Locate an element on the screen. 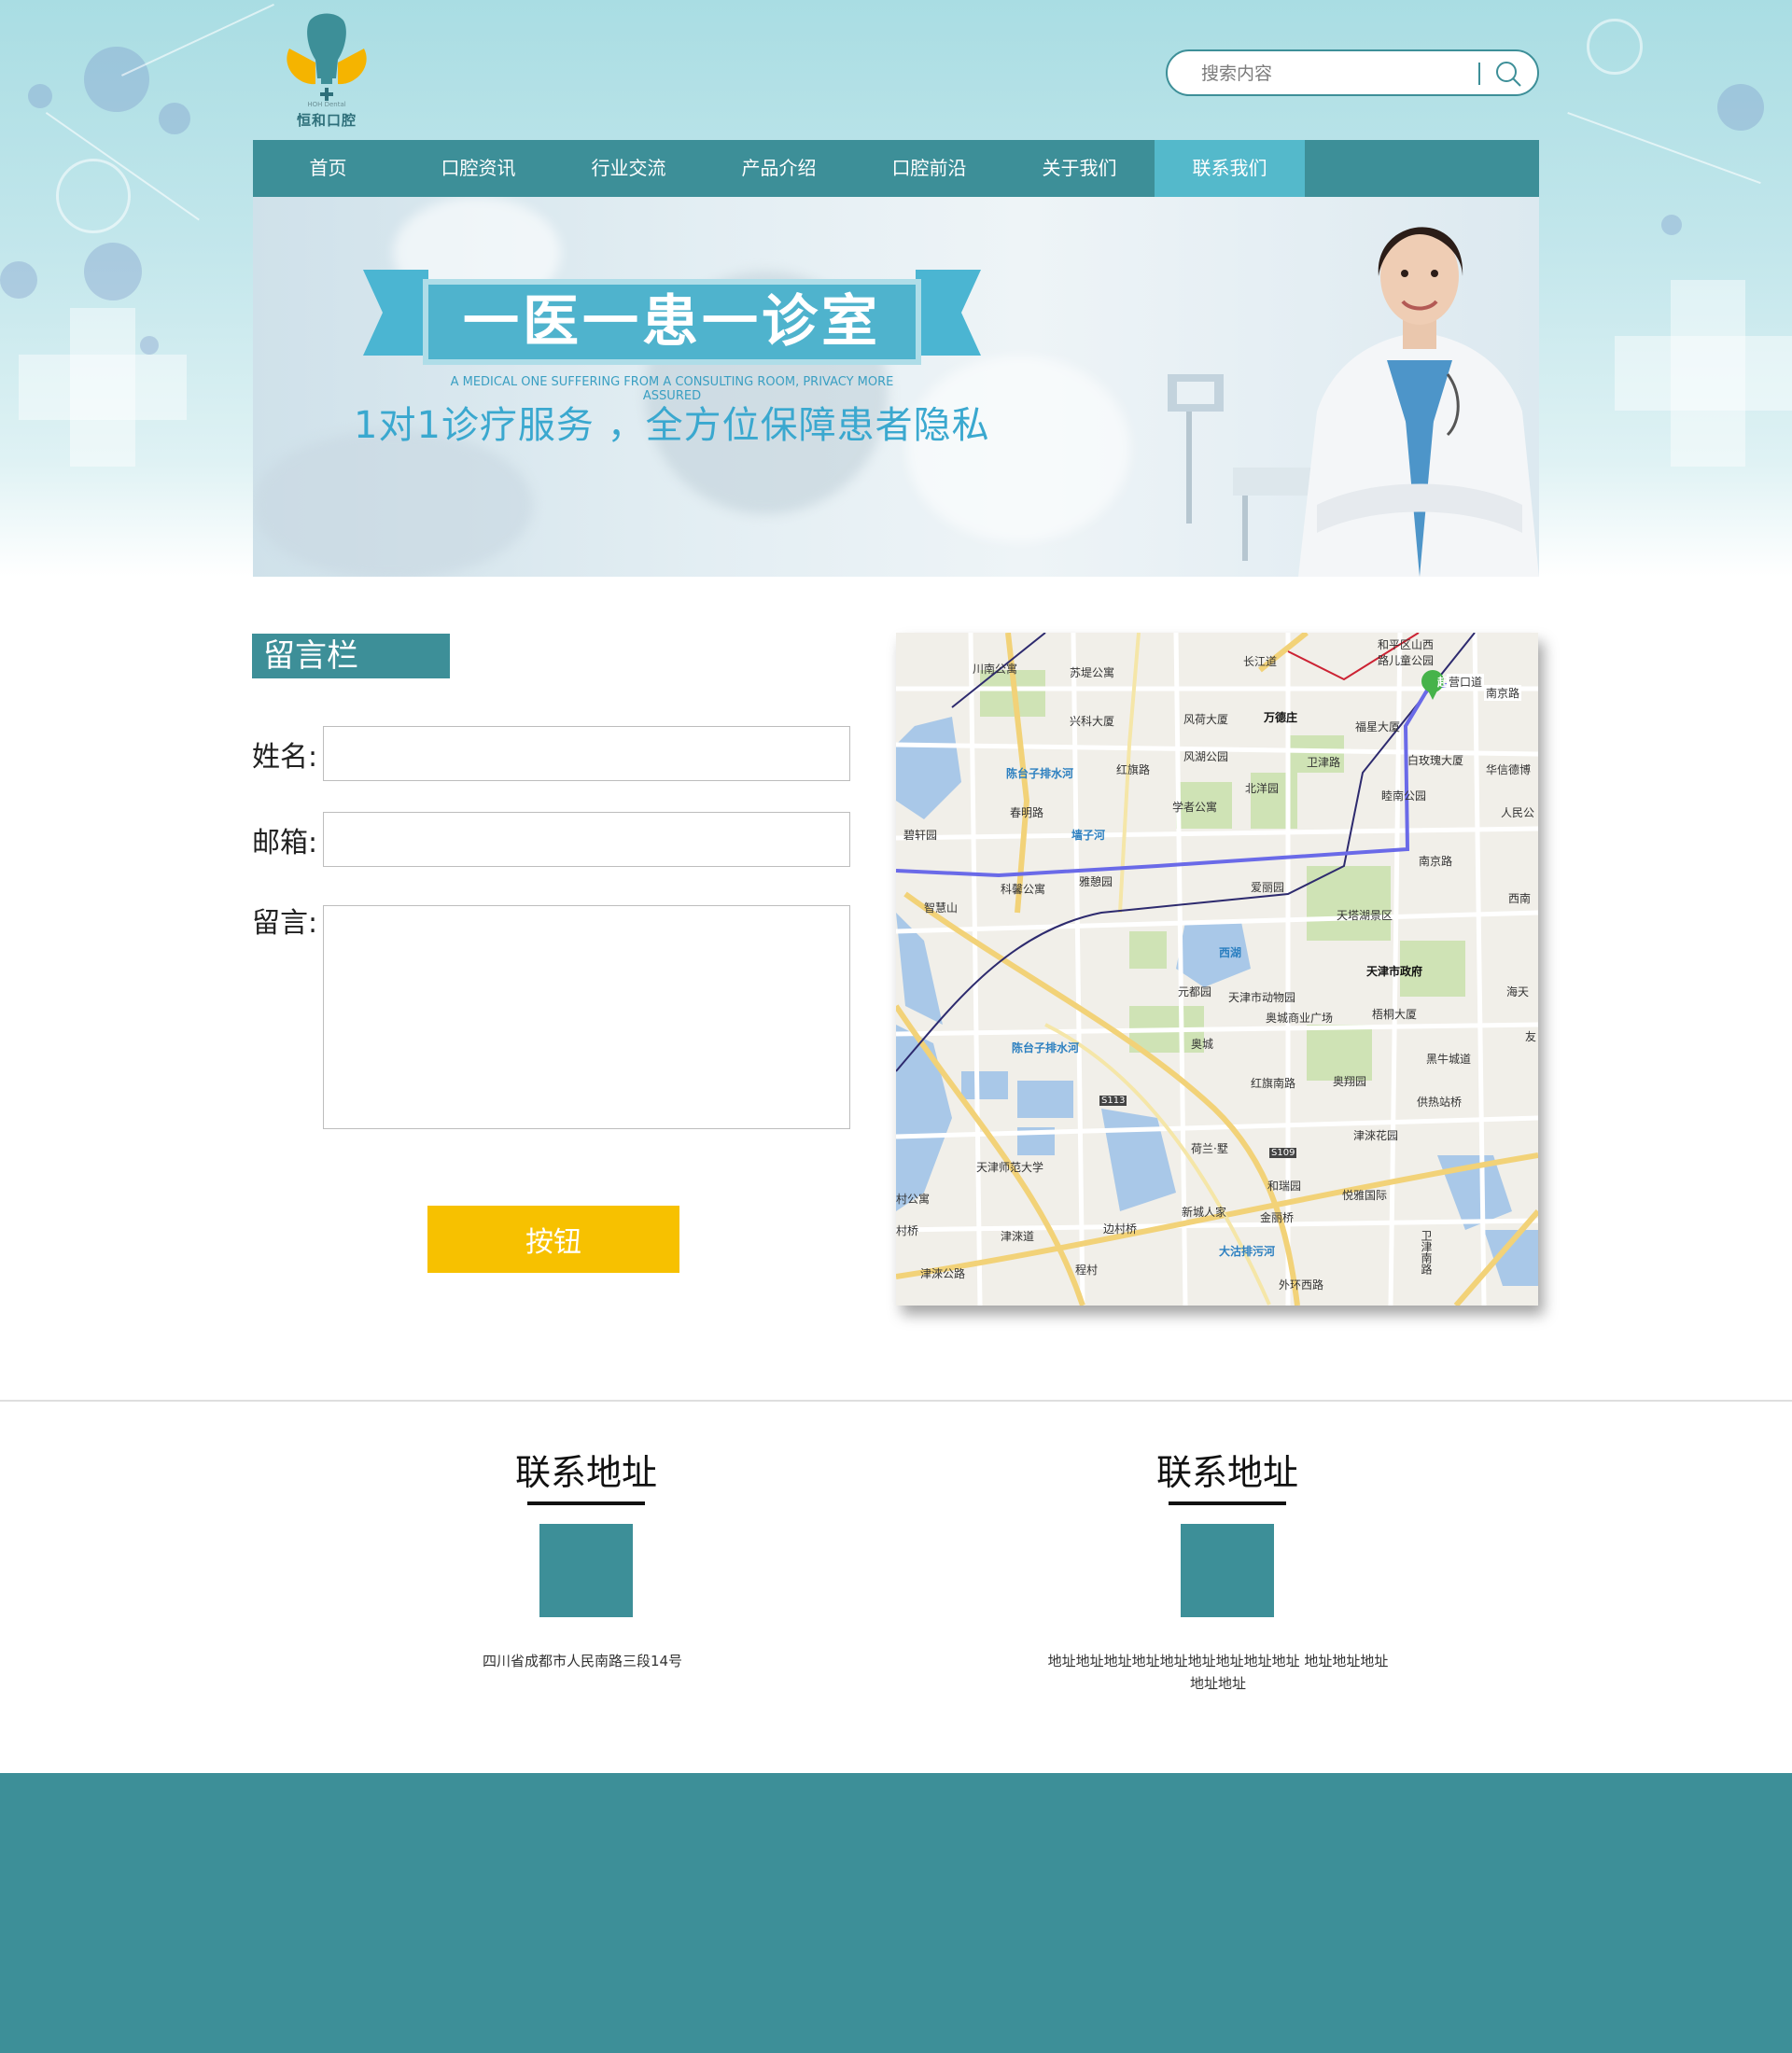 This screenshot has height=2053, width=1792. email-field is located at coordinates (586, 839).